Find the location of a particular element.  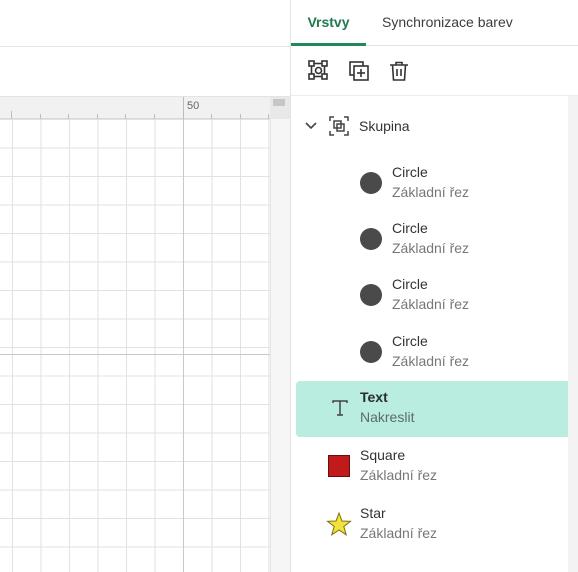

star-icon is located at coordinates (339, 524).